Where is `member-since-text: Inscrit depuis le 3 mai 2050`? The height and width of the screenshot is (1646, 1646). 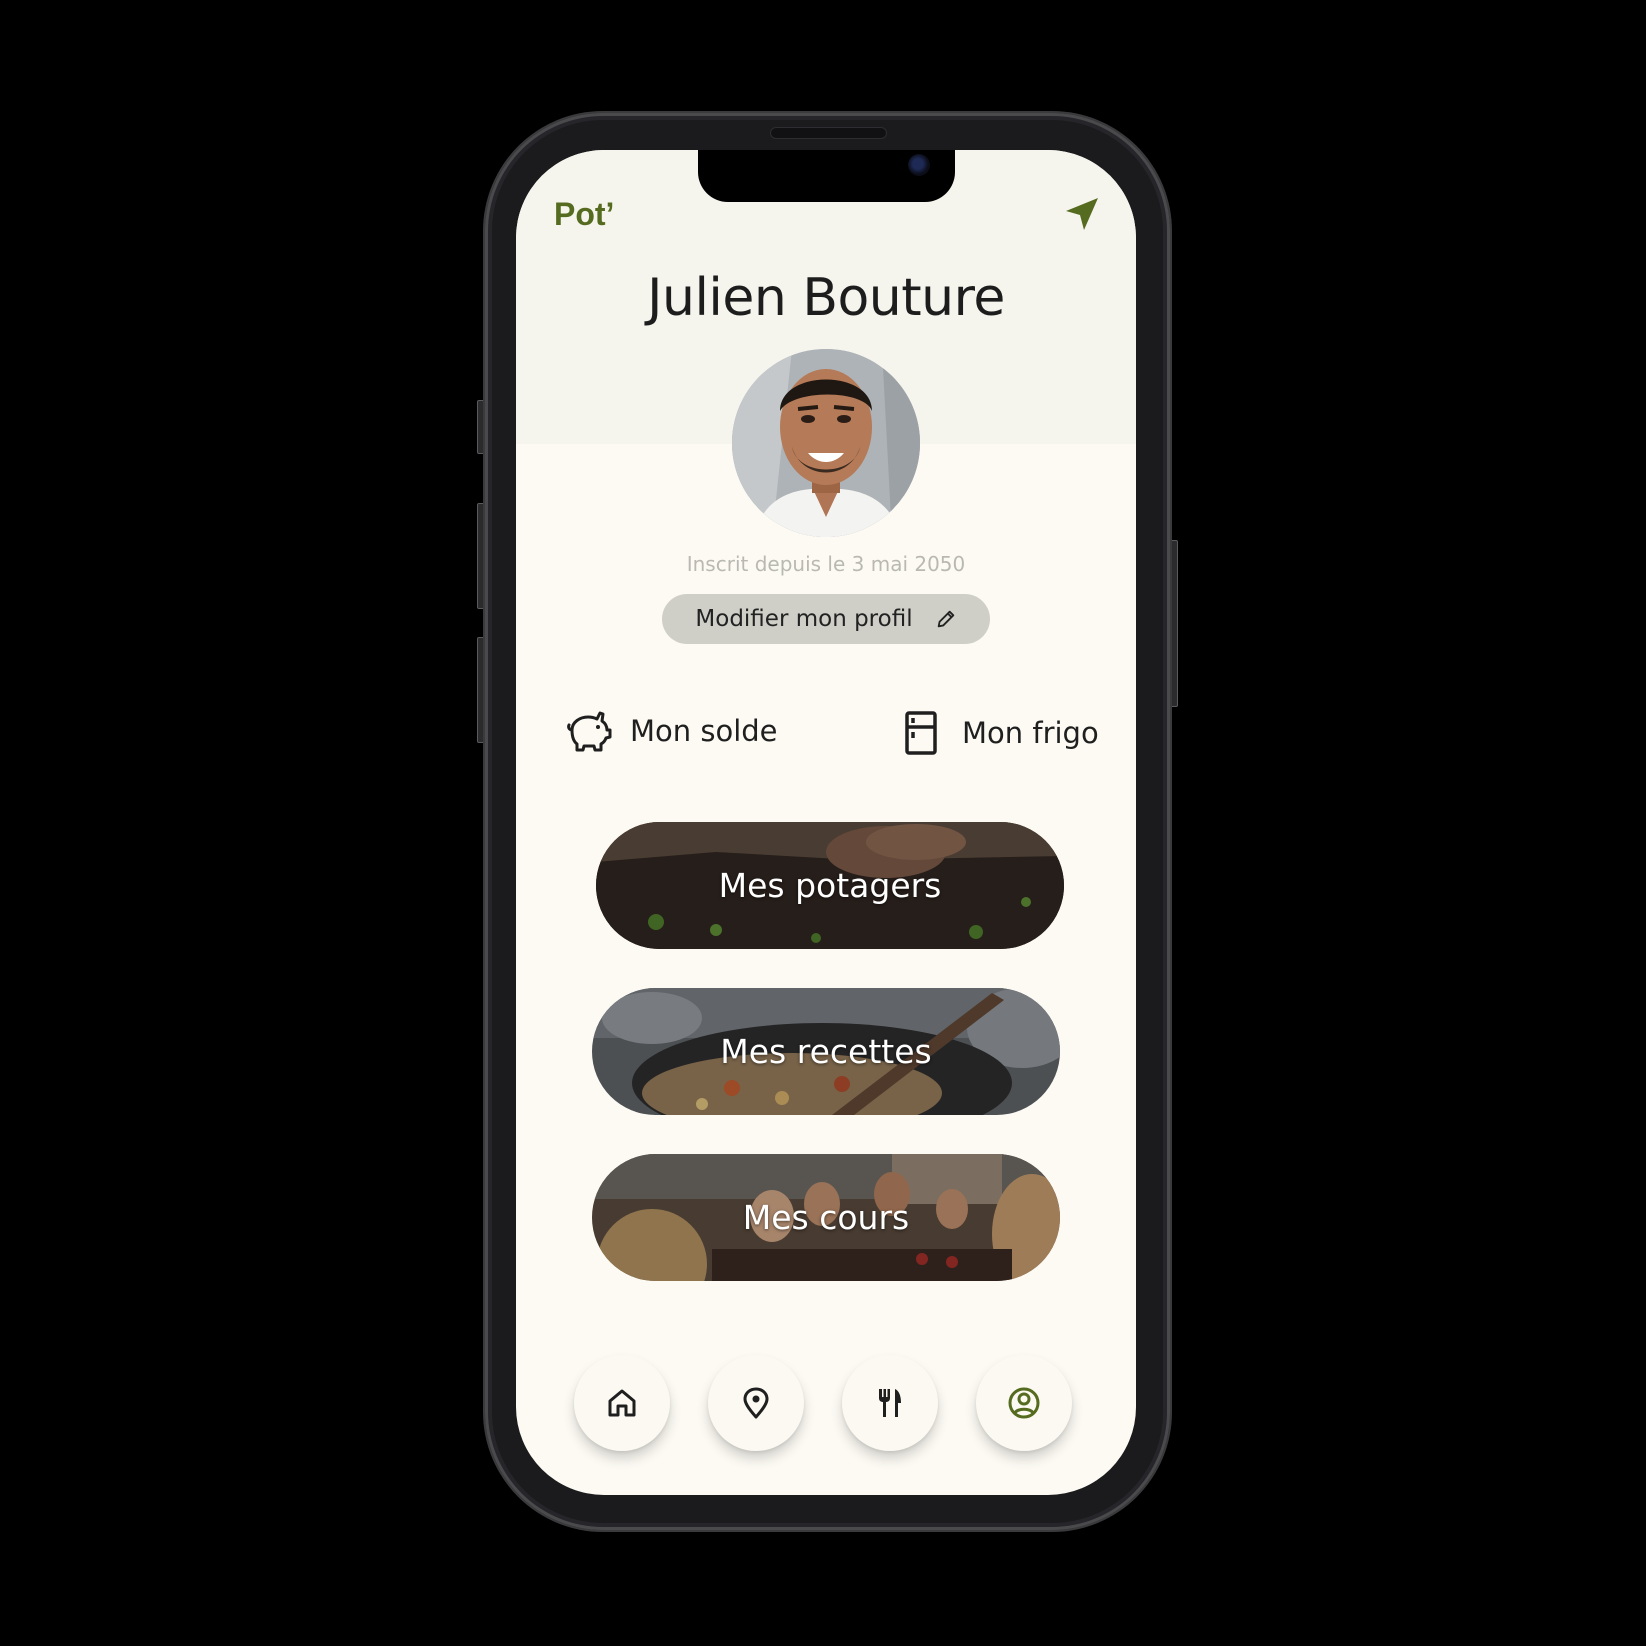 member-since-text: Inscrit depuis le 3 mai 2050 is located at coordinates (826, 564).